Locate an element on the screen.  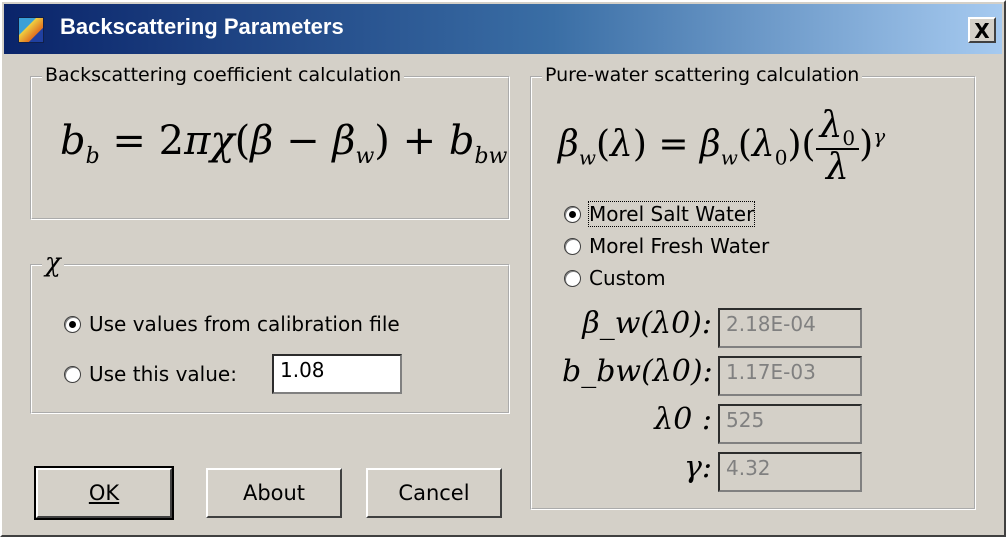
window-title: Backscattering Parameters is located at coordinates (202, 26).